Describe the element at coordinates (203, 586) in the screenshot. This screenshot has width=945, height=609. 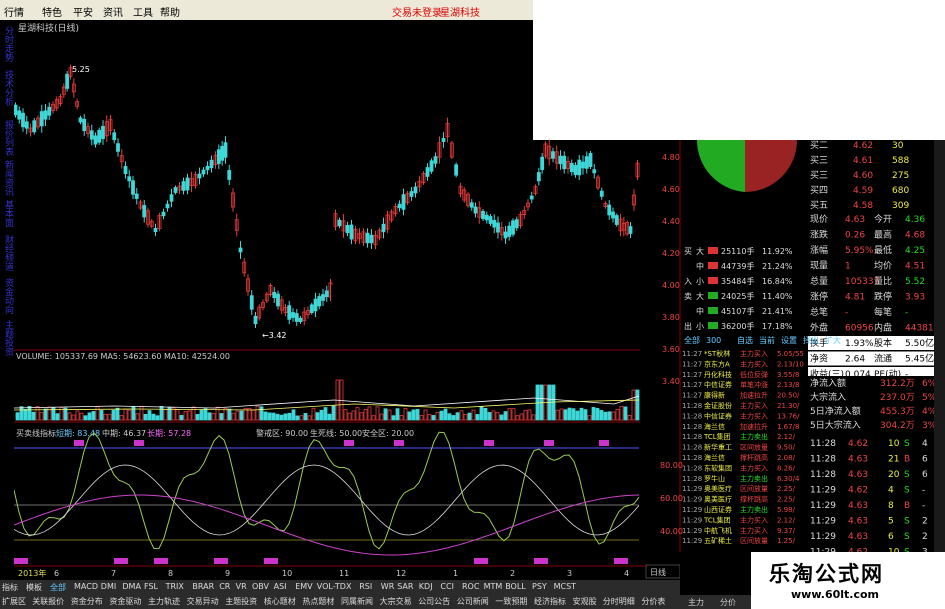
I see `indicator-tab: BRAR` at that location.